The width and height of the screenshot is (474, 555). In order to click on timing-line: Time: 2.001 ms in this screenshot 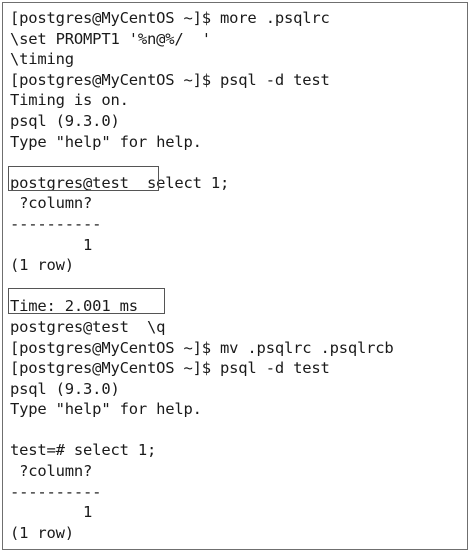, I will do `click(74, 306)`.